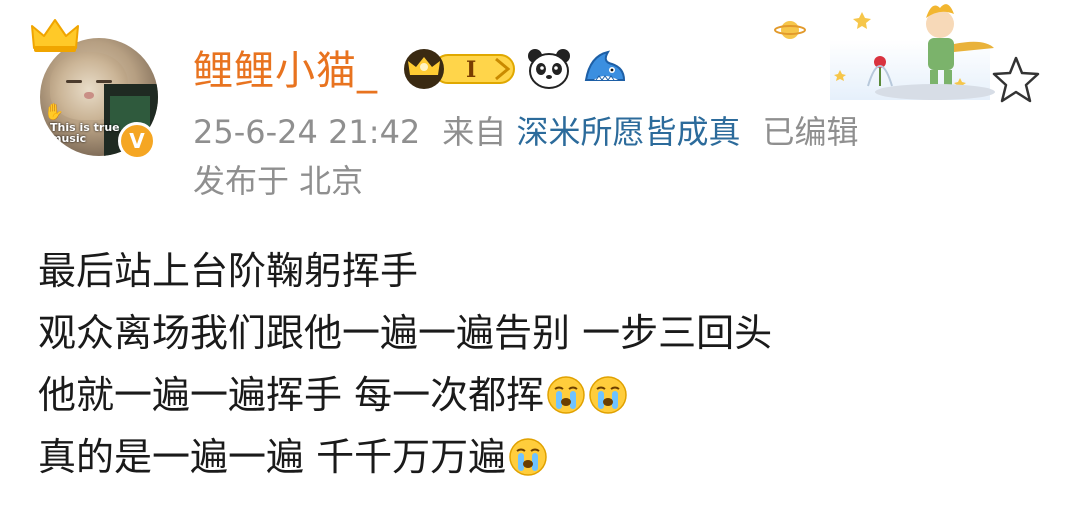  I want to click on post-date: 25-6-24 21:42, so click(307, 132).